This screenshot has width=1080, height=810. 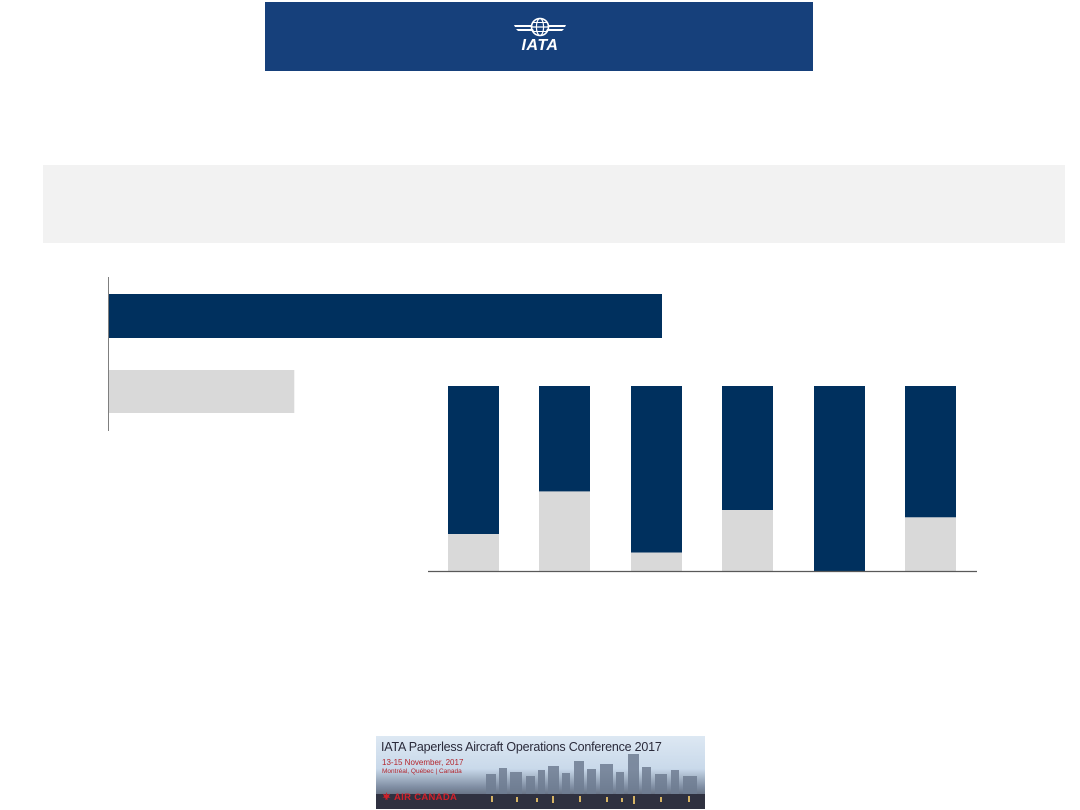 I want to click on conference-location: Montréal, Québec | Canada, so click(x=422, y=771).